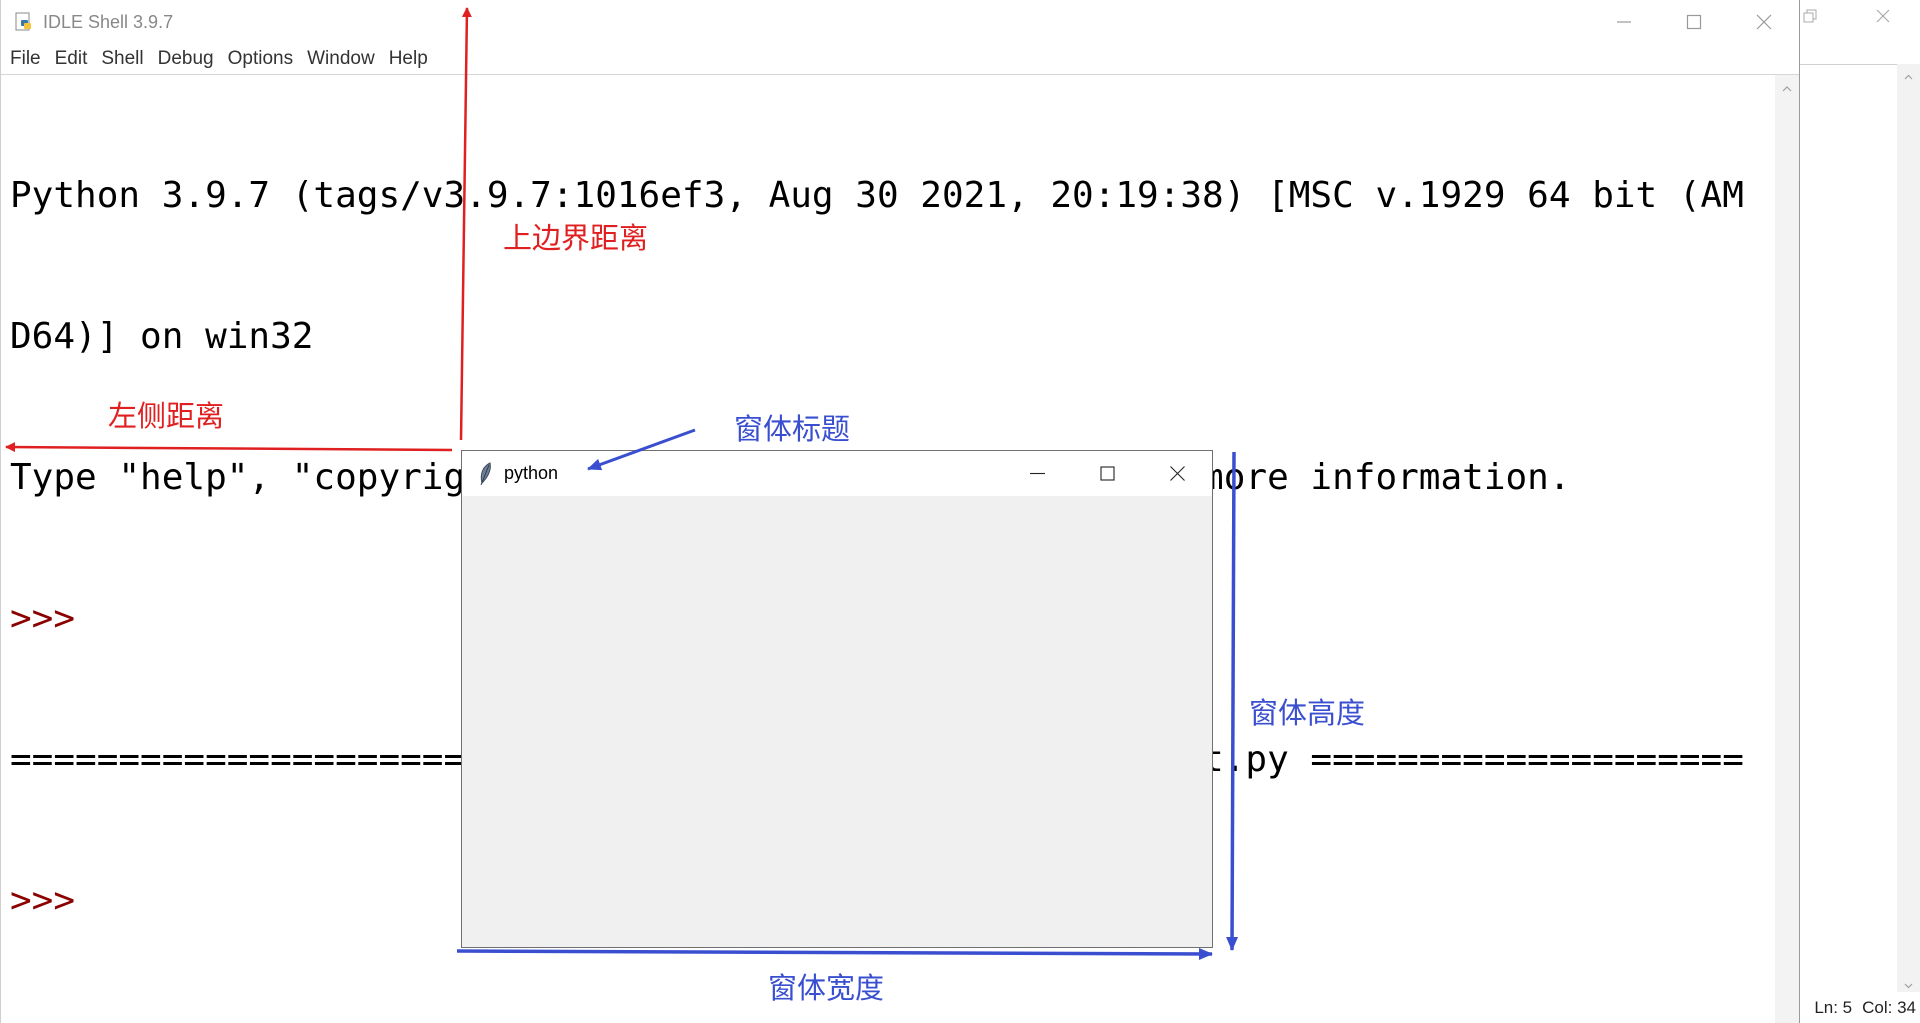 This screenshot has height=1023, width=1920. I want to click on python-idle-icon, so click(23, 21).